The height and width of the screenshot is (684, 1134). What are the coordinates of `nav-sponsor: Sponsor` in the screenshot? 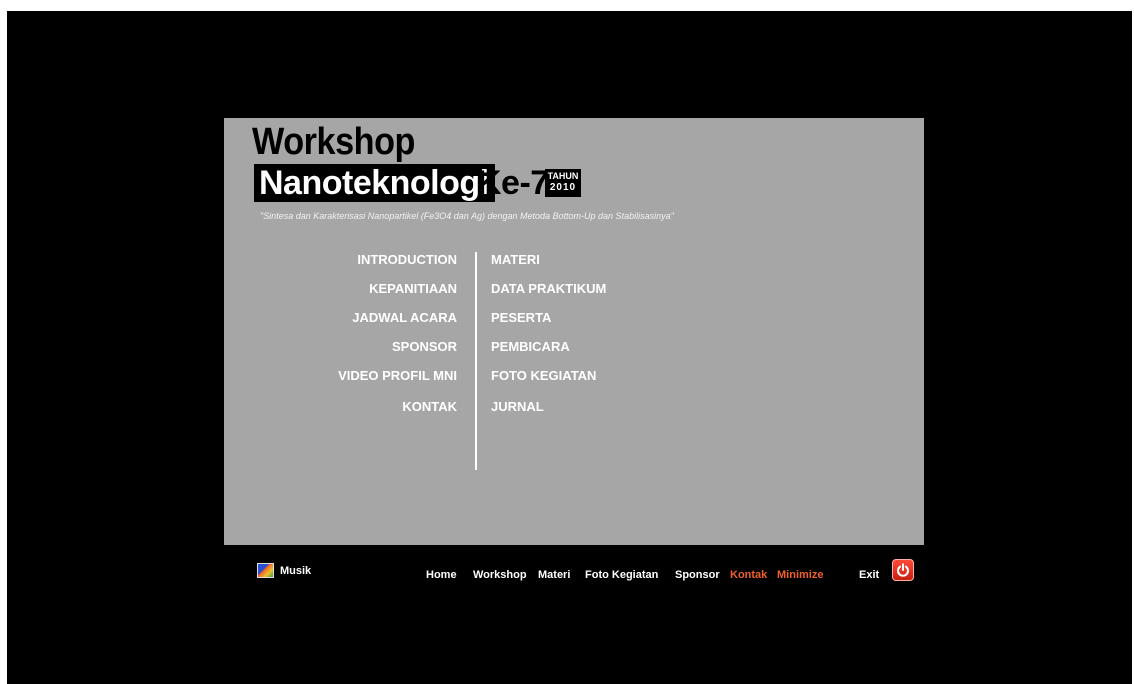 It's located at (697, 575).